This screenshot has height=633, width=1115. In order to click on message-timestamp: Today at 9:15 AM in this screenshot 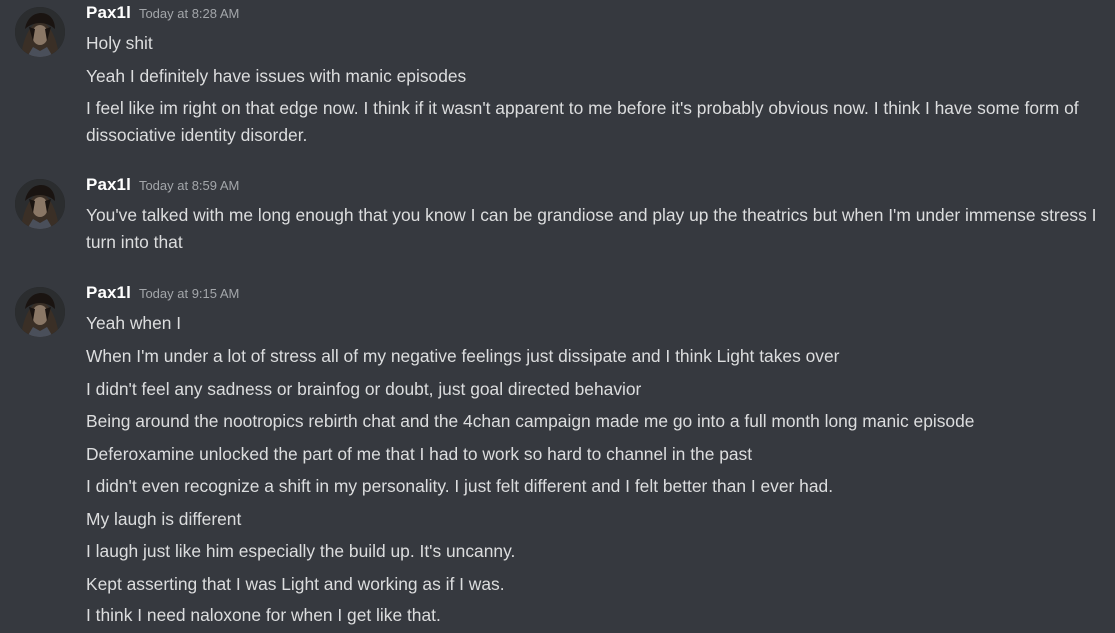, I will do `click(189, 293)`.